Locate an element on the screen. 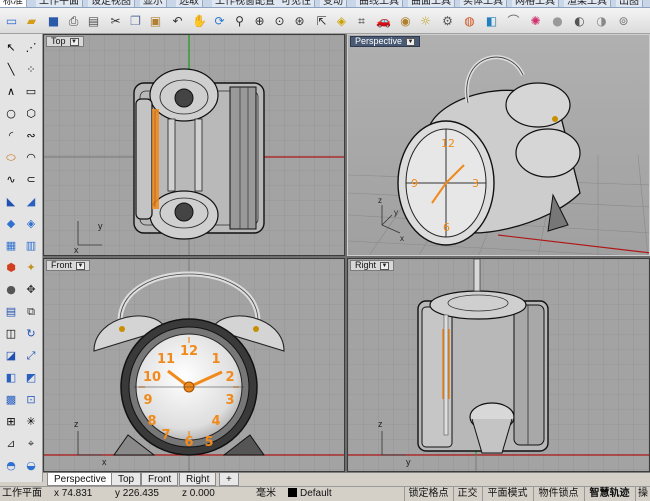 This screenshot has width=650, height=501. ribbon-tab-layout: 出图 is located at coordinates (629, 3).